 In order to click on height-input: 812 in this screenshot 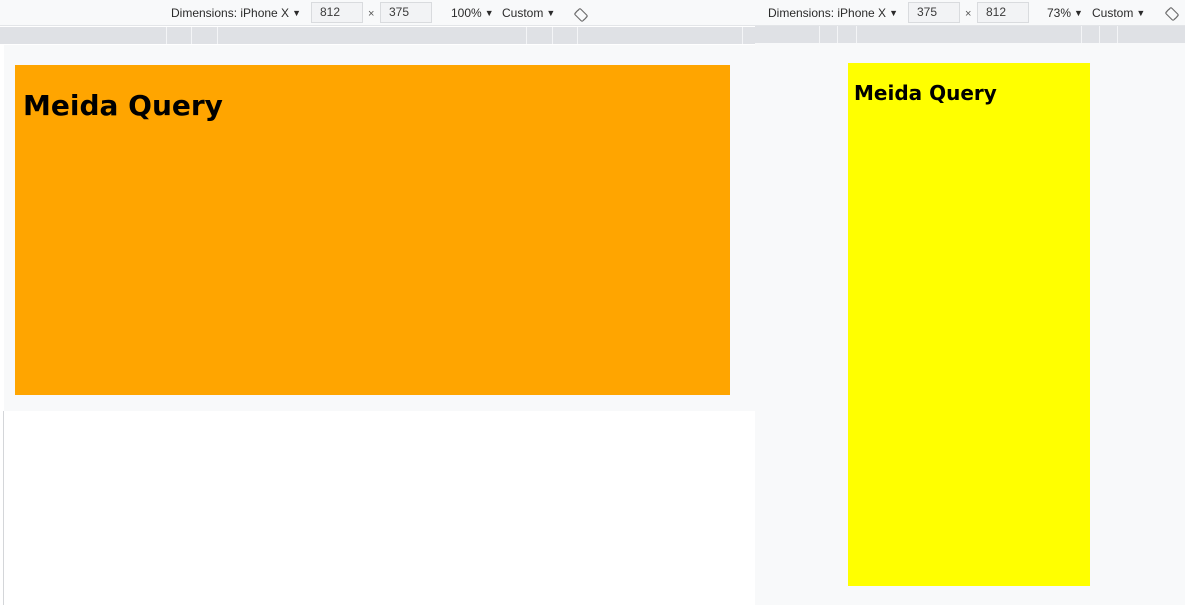, I will do `click(1003, 12)`.